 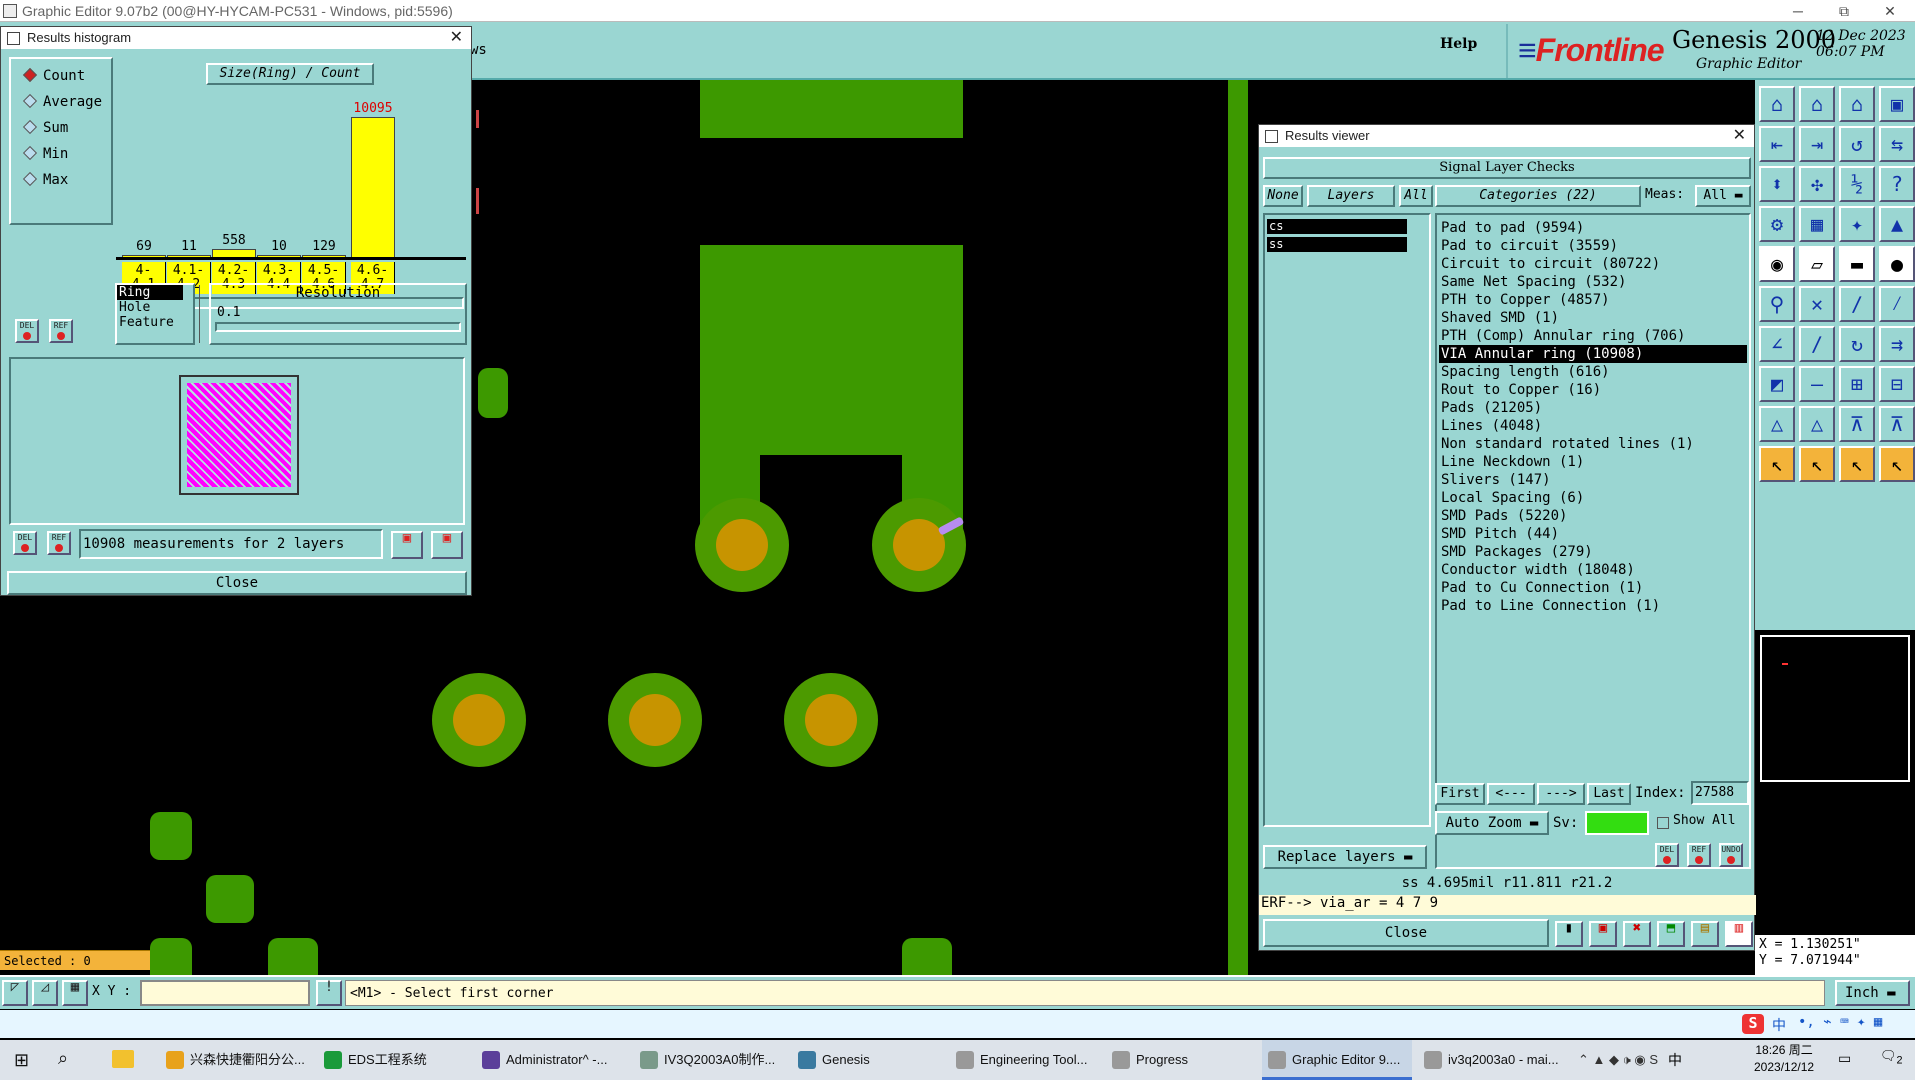 What do you see at coordinates (1492, 823) in the screenshot?
I see `auto-zoom-menu: Auto Zoom ▬` at bounding box center [1492, 823].